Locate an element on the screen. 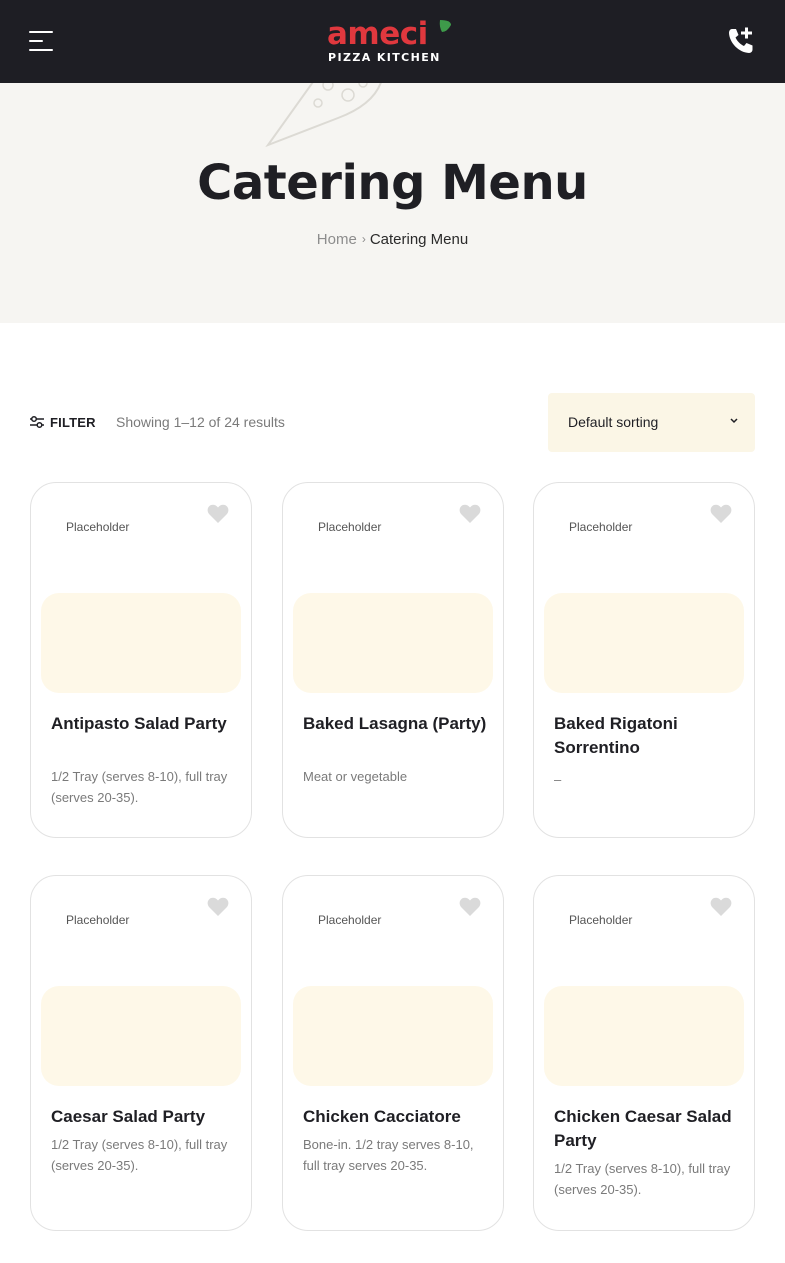  breadcrumb-chevron-icon: › is located at coordinates (363, 239).